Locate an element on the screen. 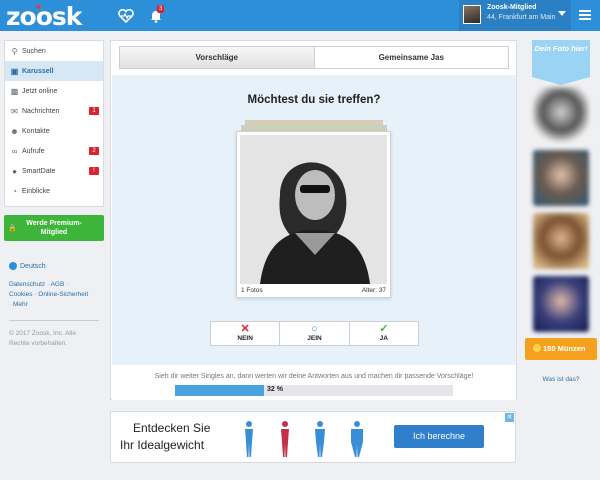  smartdate-icon: ● is located at coordinates (14, 171).